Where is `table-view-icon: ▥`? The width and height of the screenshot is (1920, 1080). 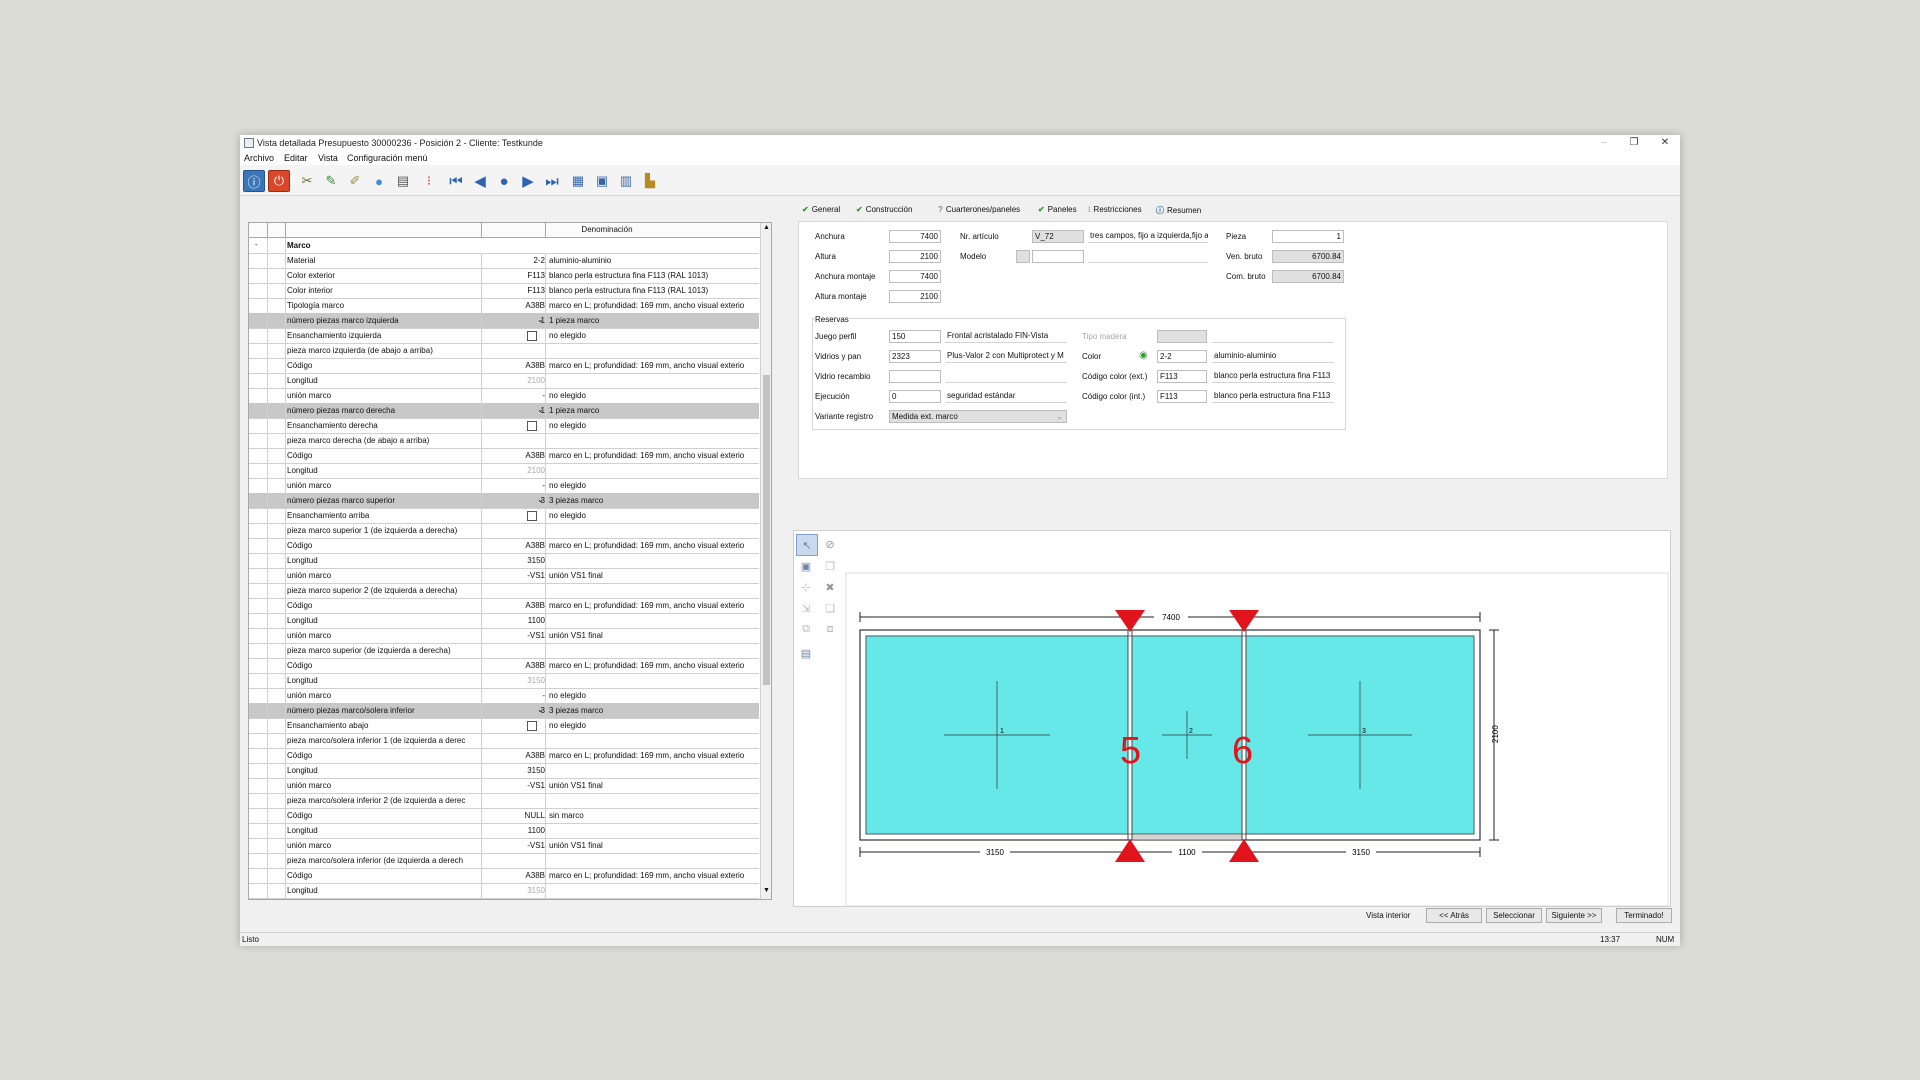 table-view-icon: ▥ is located at coordinates (626, 181).